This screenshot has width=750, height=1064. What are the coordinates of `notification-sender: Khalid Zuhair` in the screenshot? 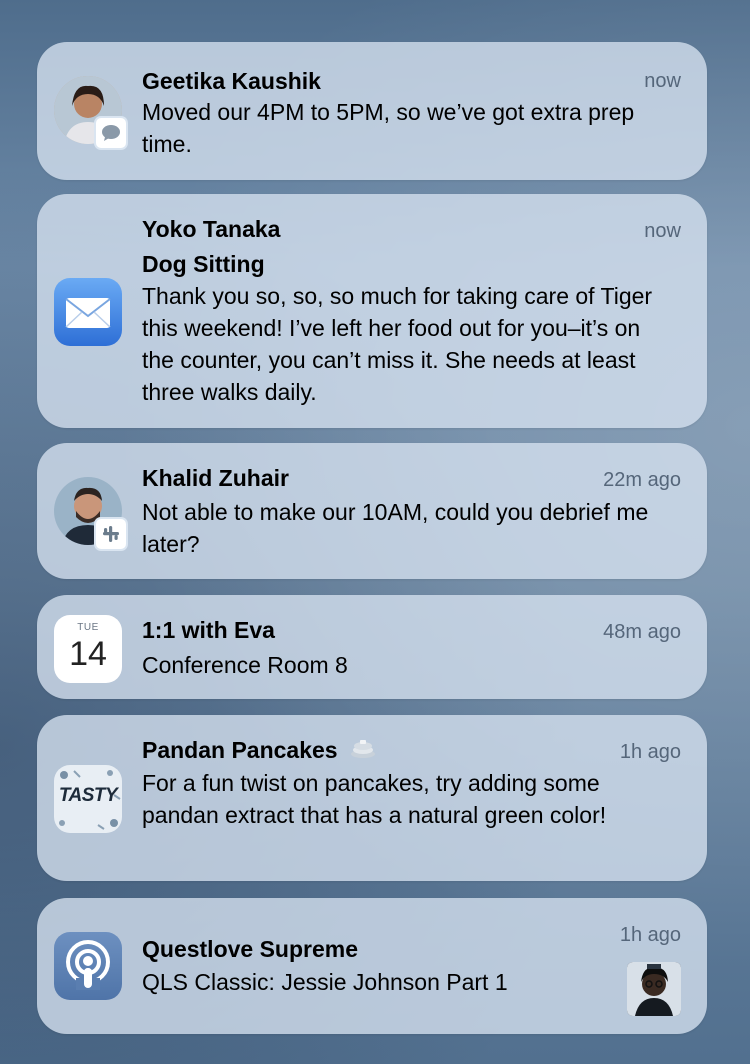 It's located at (215, 478).